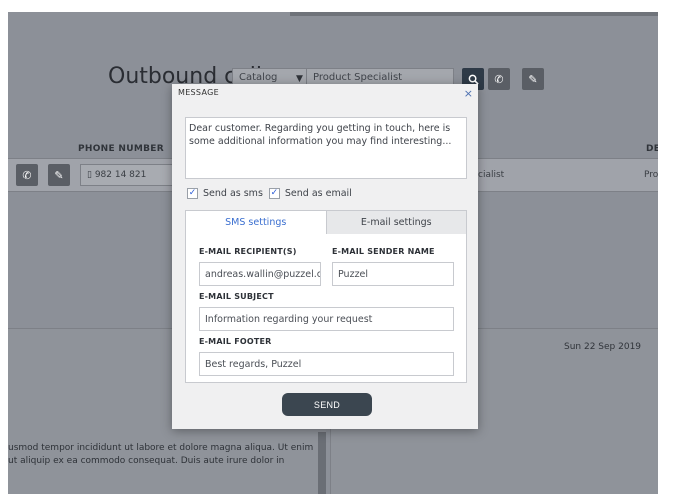 The image size is (674, 500). Describe the element at coordinates (192, 193) in the screenshot. I see `send-as-sms-checkbox: ✓` at that location.